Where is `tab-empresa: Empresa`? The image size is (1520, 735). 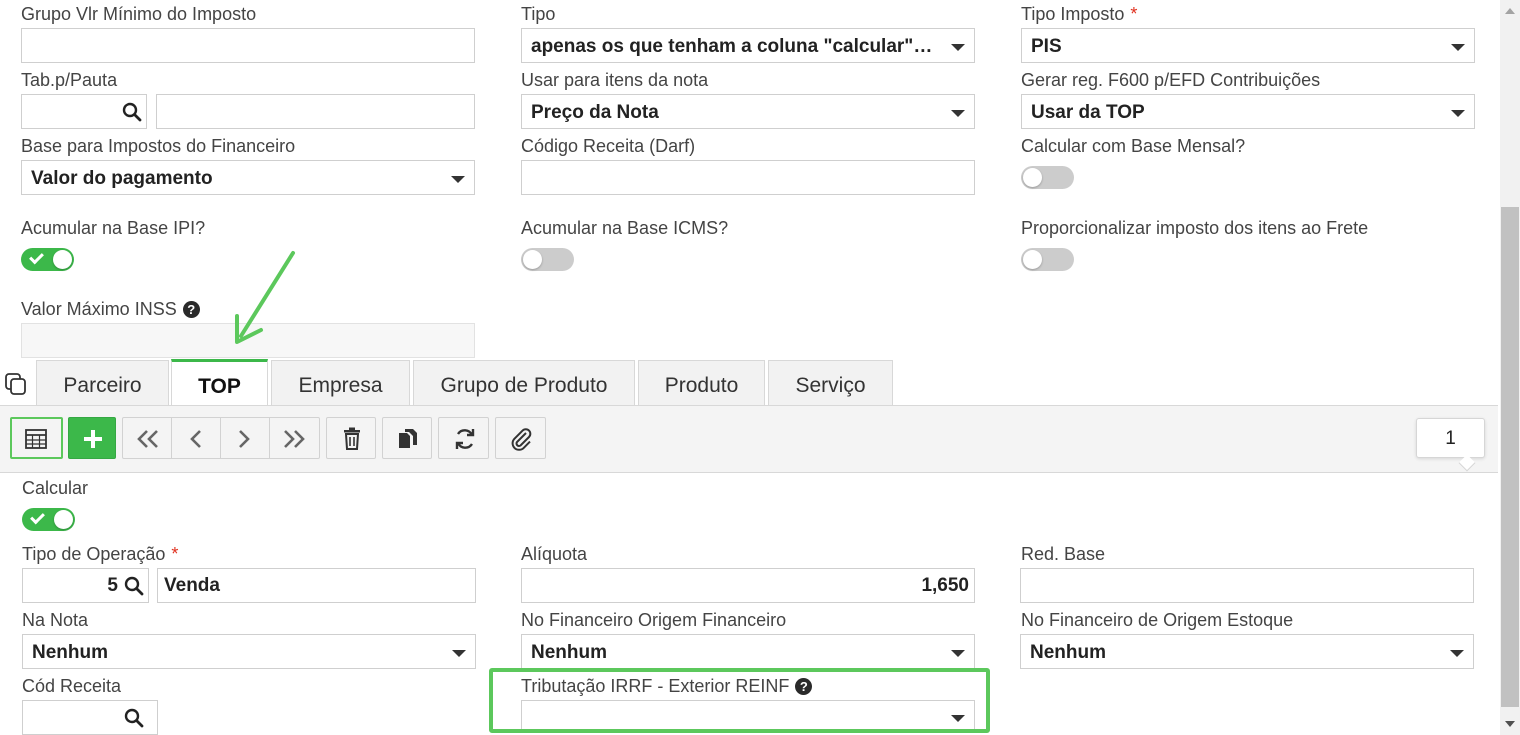
tab-empresa: Empresa is located at coordinates (340, 382).